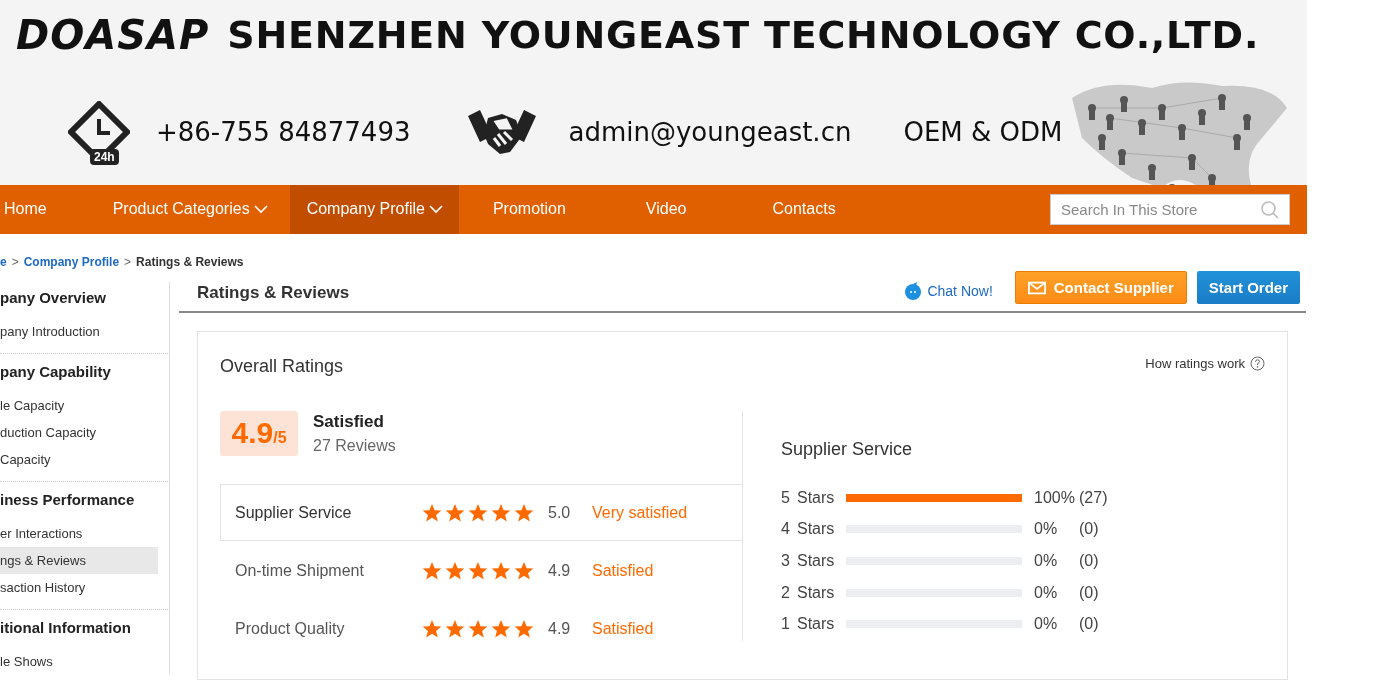 Image resolution: width=1375 pixels, height=695 pixels. Describe the element at coordinates (71, 262) in the screenshot. I see `breadcrumb-link: Company Profile` at that location.